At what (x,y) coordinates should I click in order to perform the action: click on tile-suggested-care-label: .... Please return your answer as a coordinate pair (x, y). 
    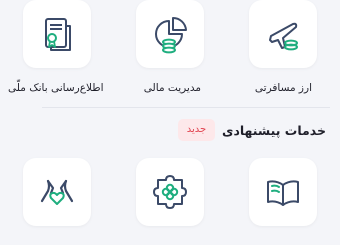
    Looking at the image, I should click on (35, 242).